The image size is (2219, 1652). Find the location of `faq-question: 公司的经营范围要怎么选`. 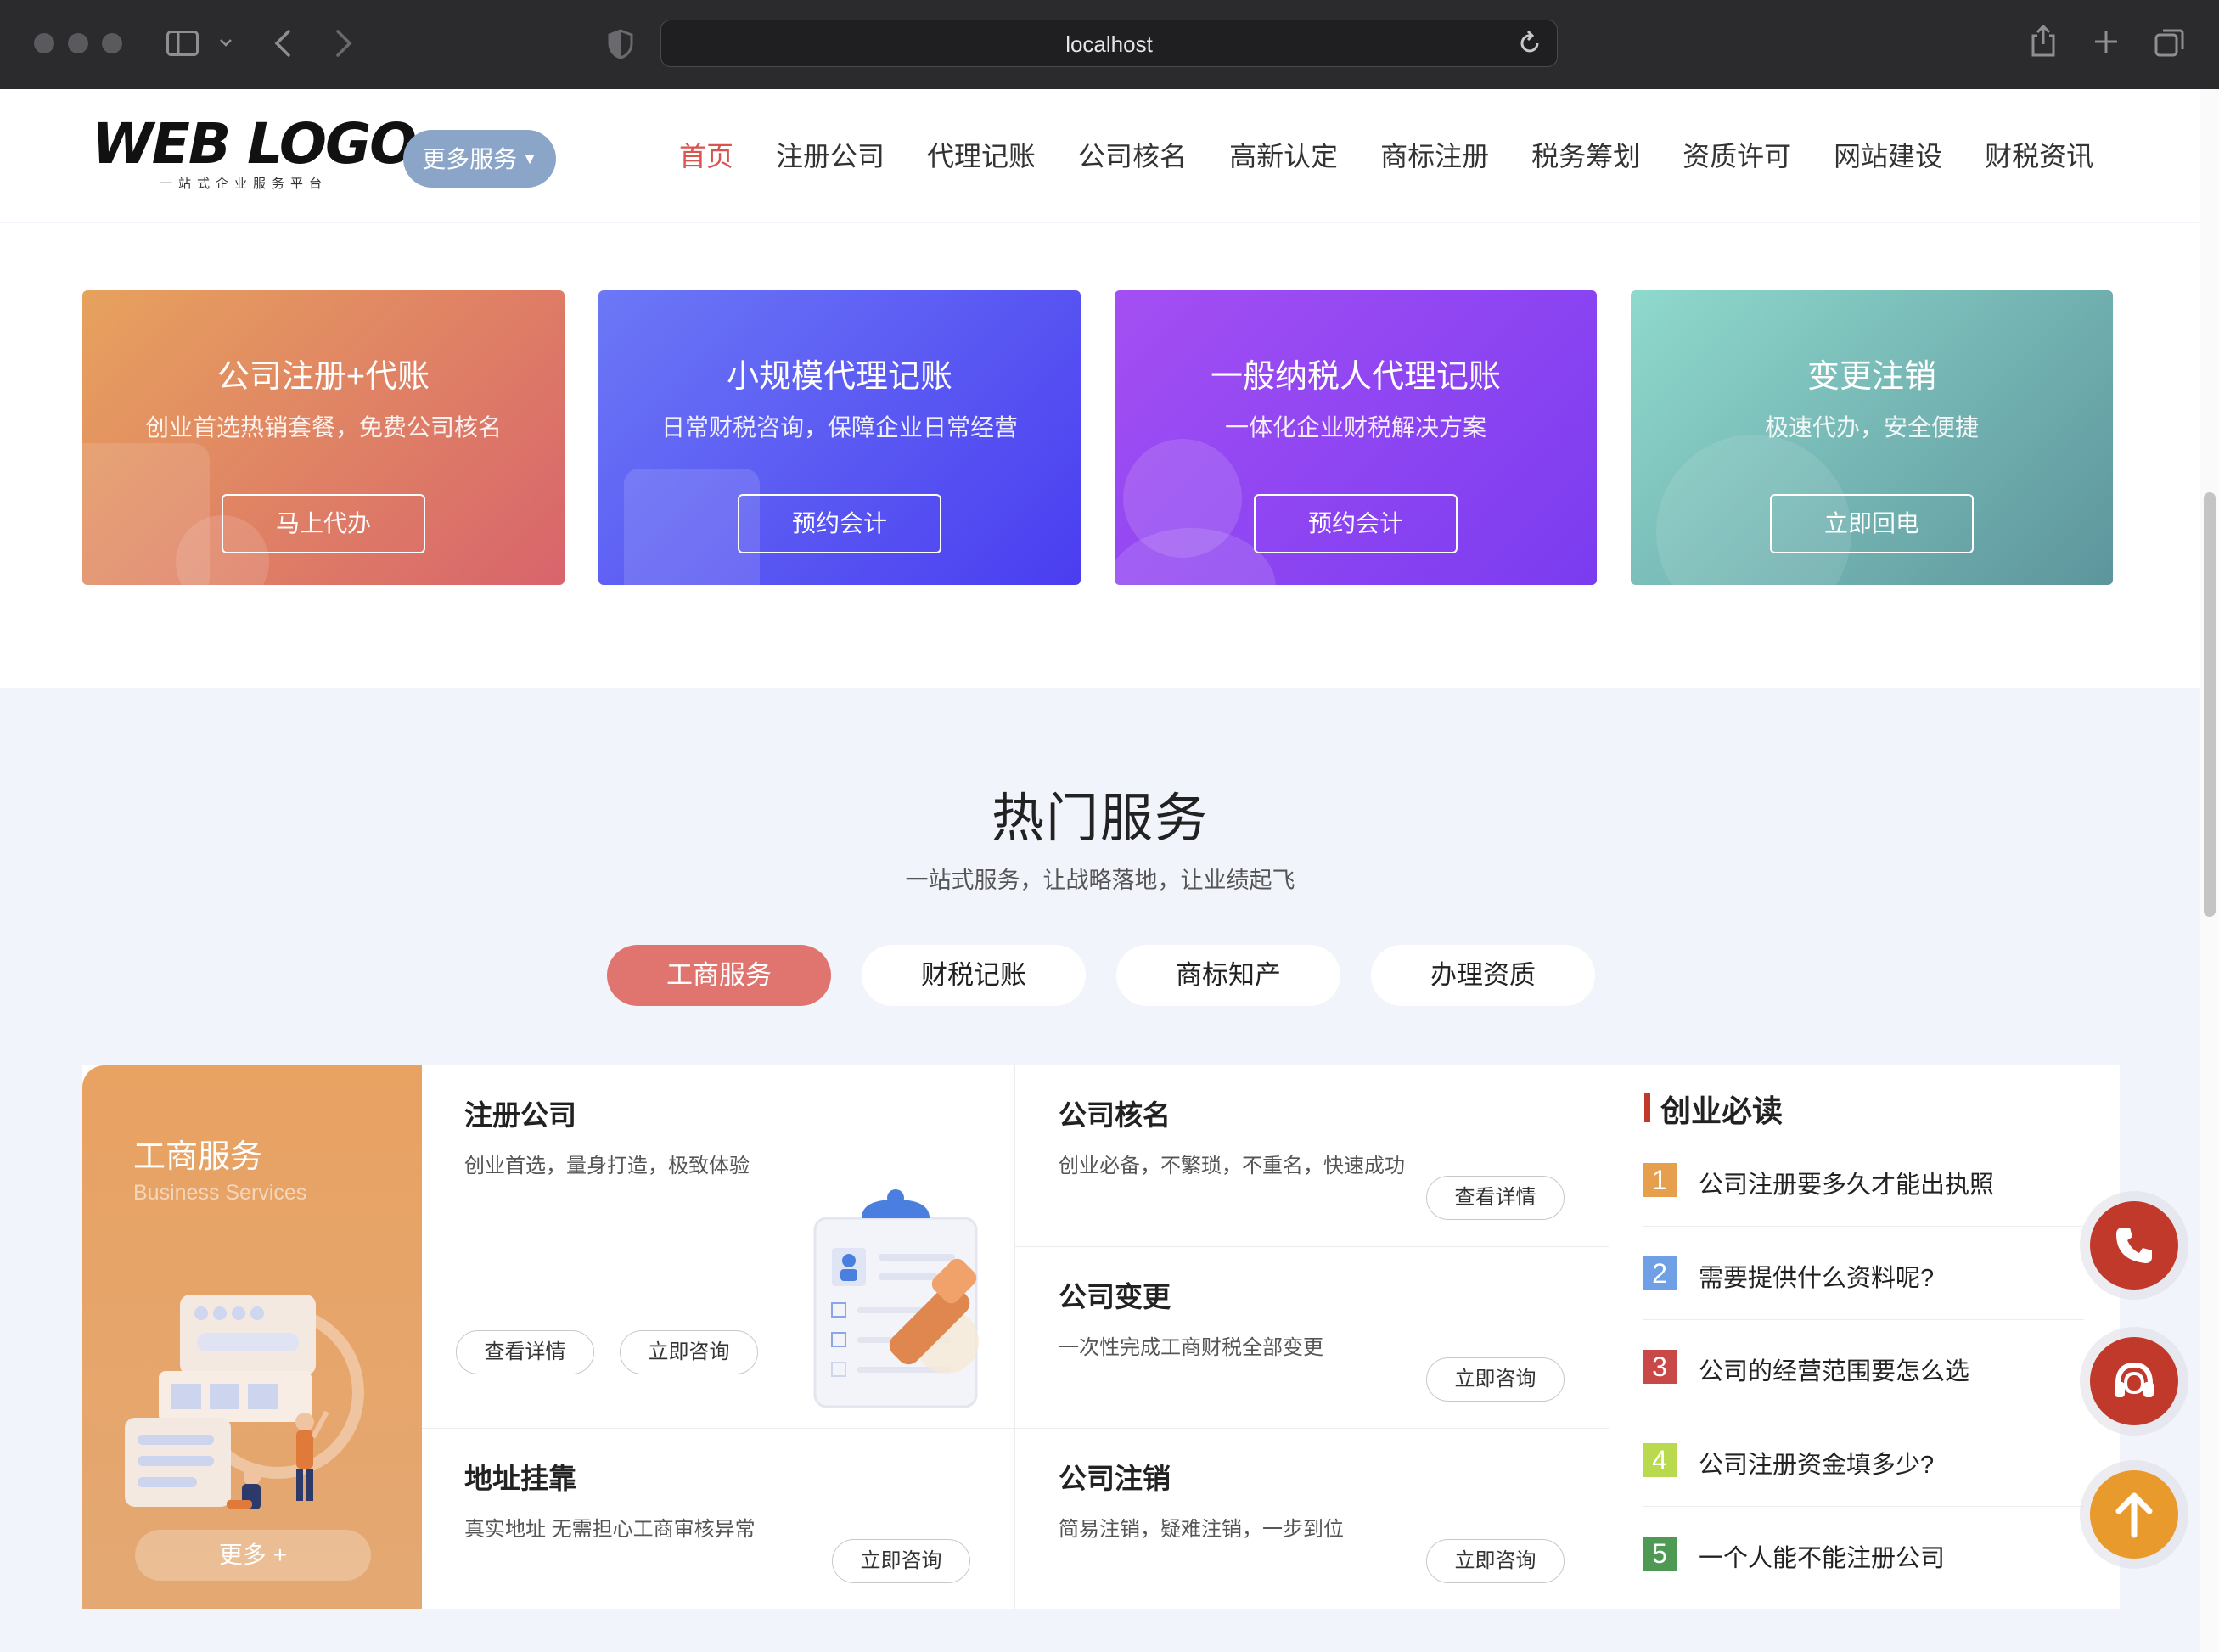

faq-question: 公司的经营范围要怎么选 is located at coordinates (1834, 1369).